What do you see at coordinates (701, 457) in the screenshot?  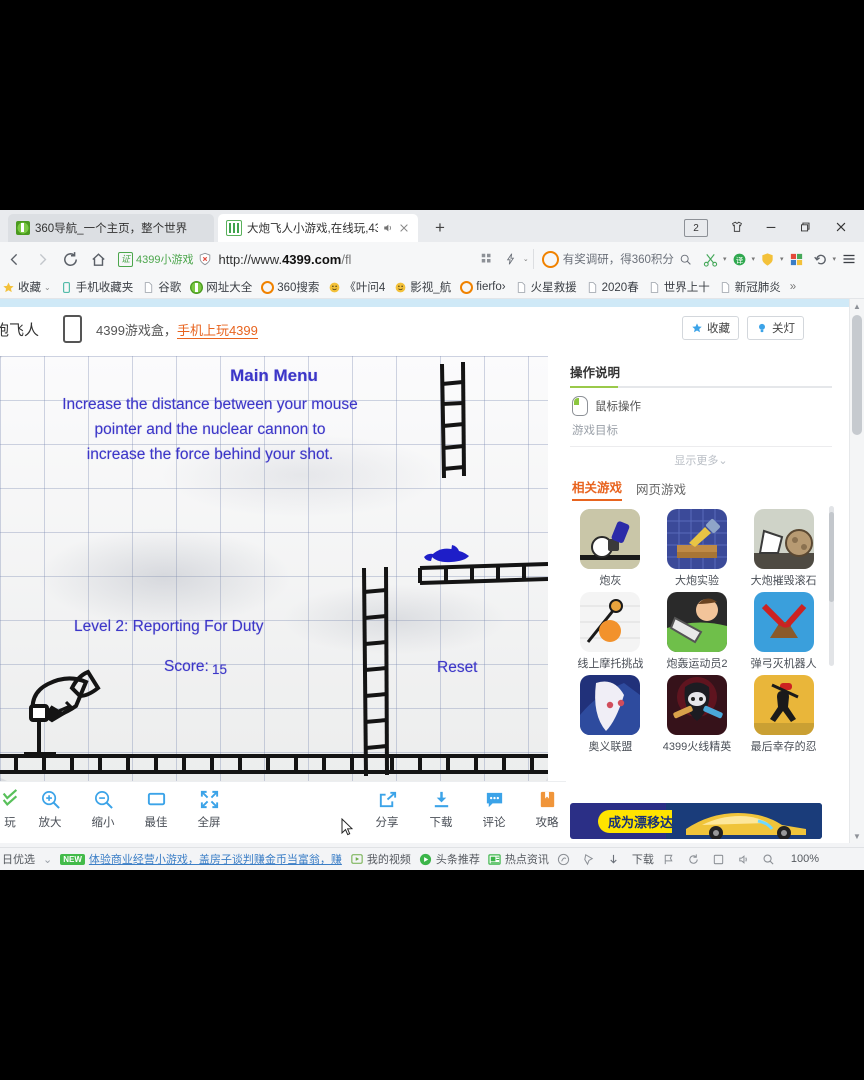 I see `show-more-button: 显示更多⌄` at bounding box center [701, 457].